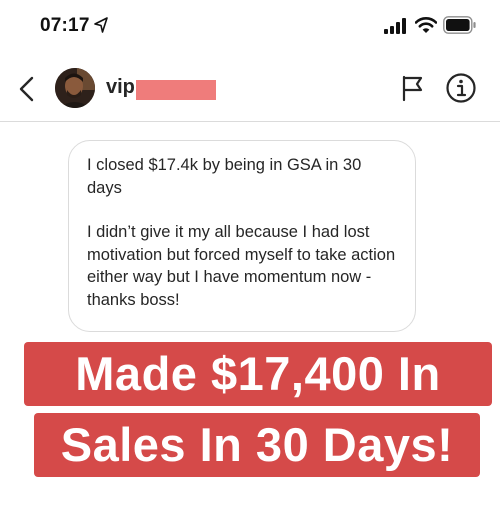  What do you see at coordinates (176, 90) in the screenshot?
I see `username-redaction` at bounding box center [176, 90].